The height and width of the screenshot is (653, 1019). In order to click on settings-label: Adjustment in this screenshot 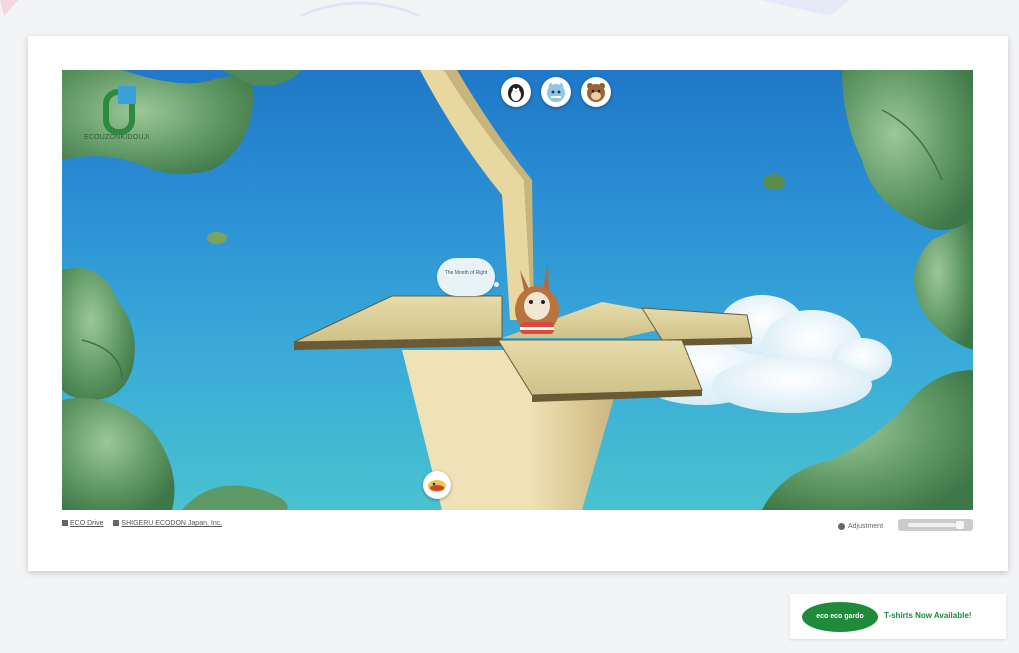, I will do `click(866, 526)`.